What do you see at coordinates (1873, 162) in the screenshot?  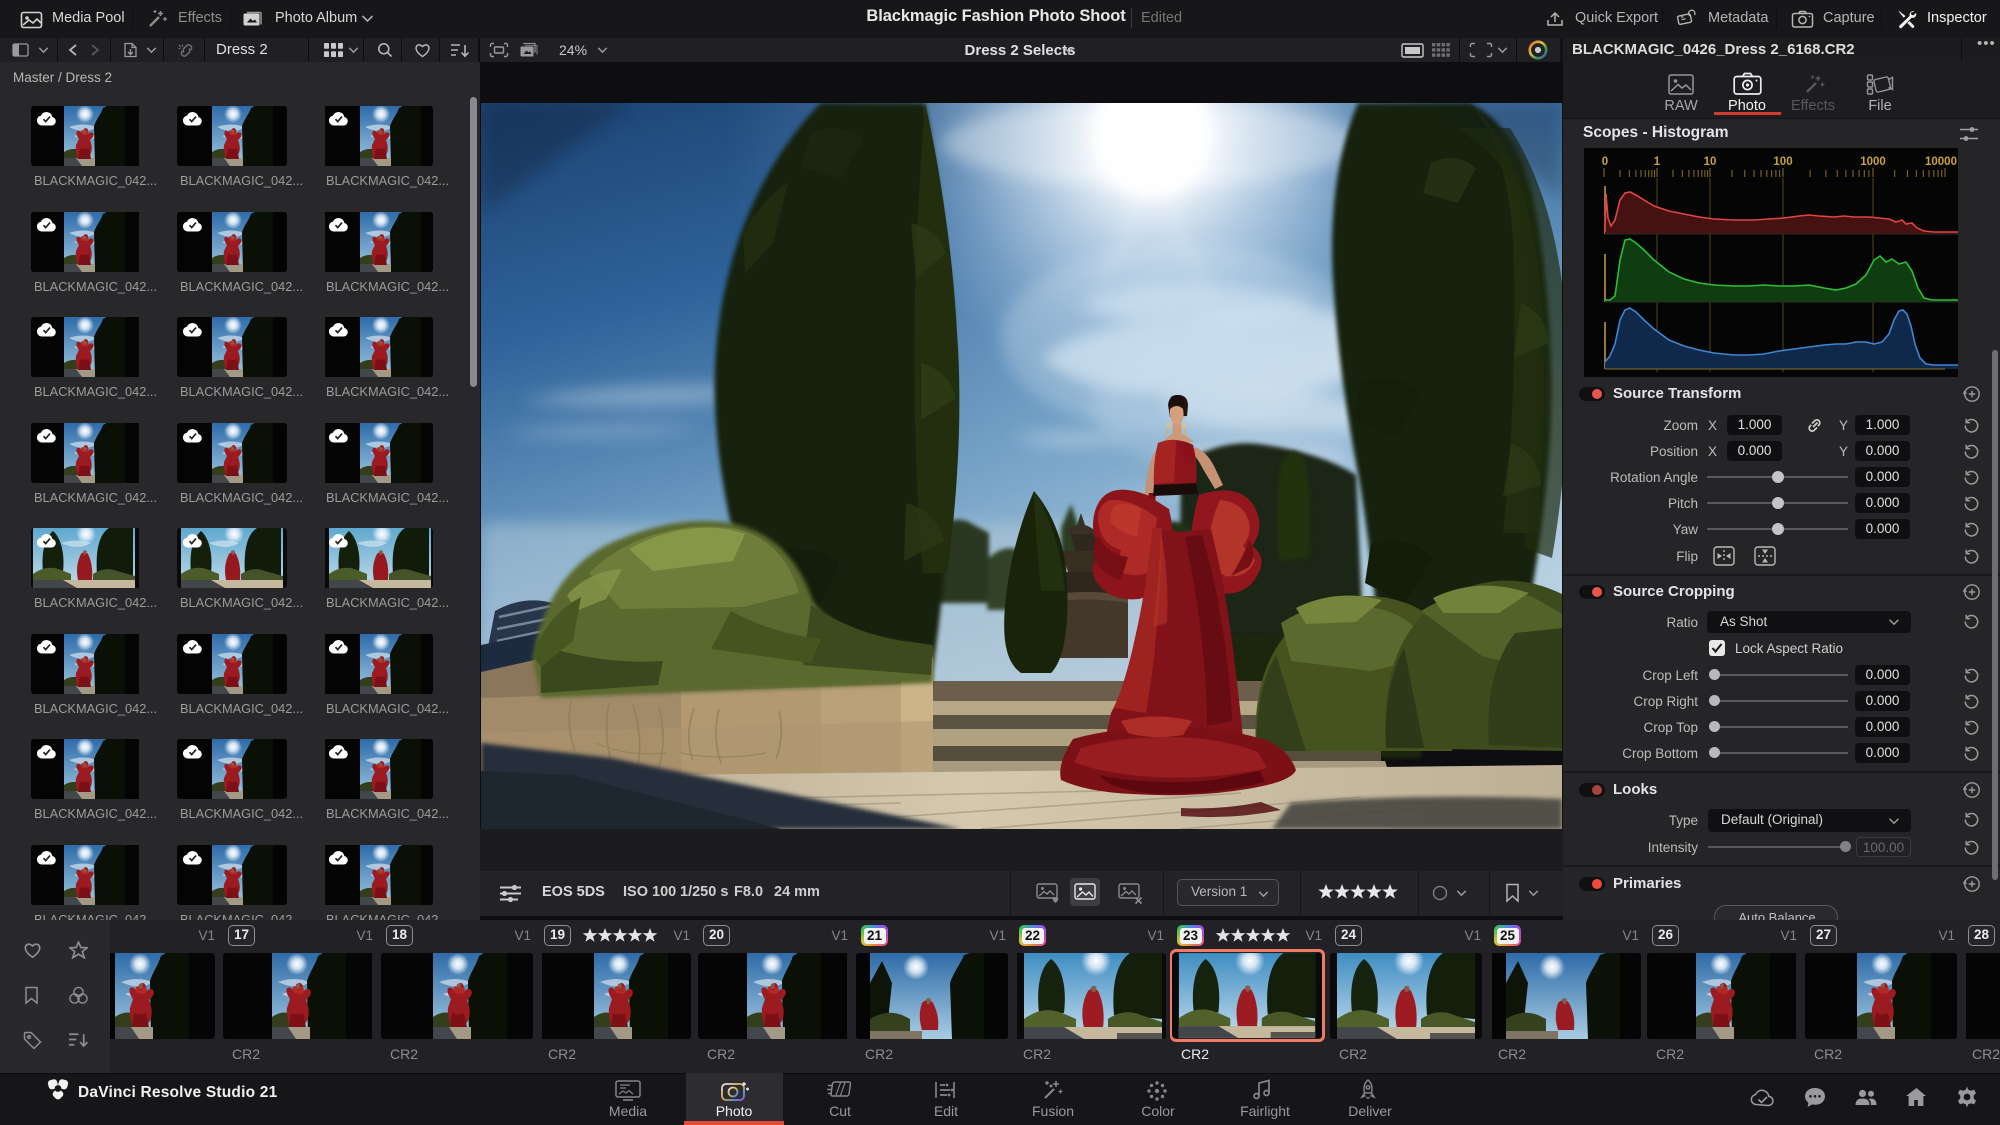 I see `svg-text: 1000` at bounding box center [1873, 162].